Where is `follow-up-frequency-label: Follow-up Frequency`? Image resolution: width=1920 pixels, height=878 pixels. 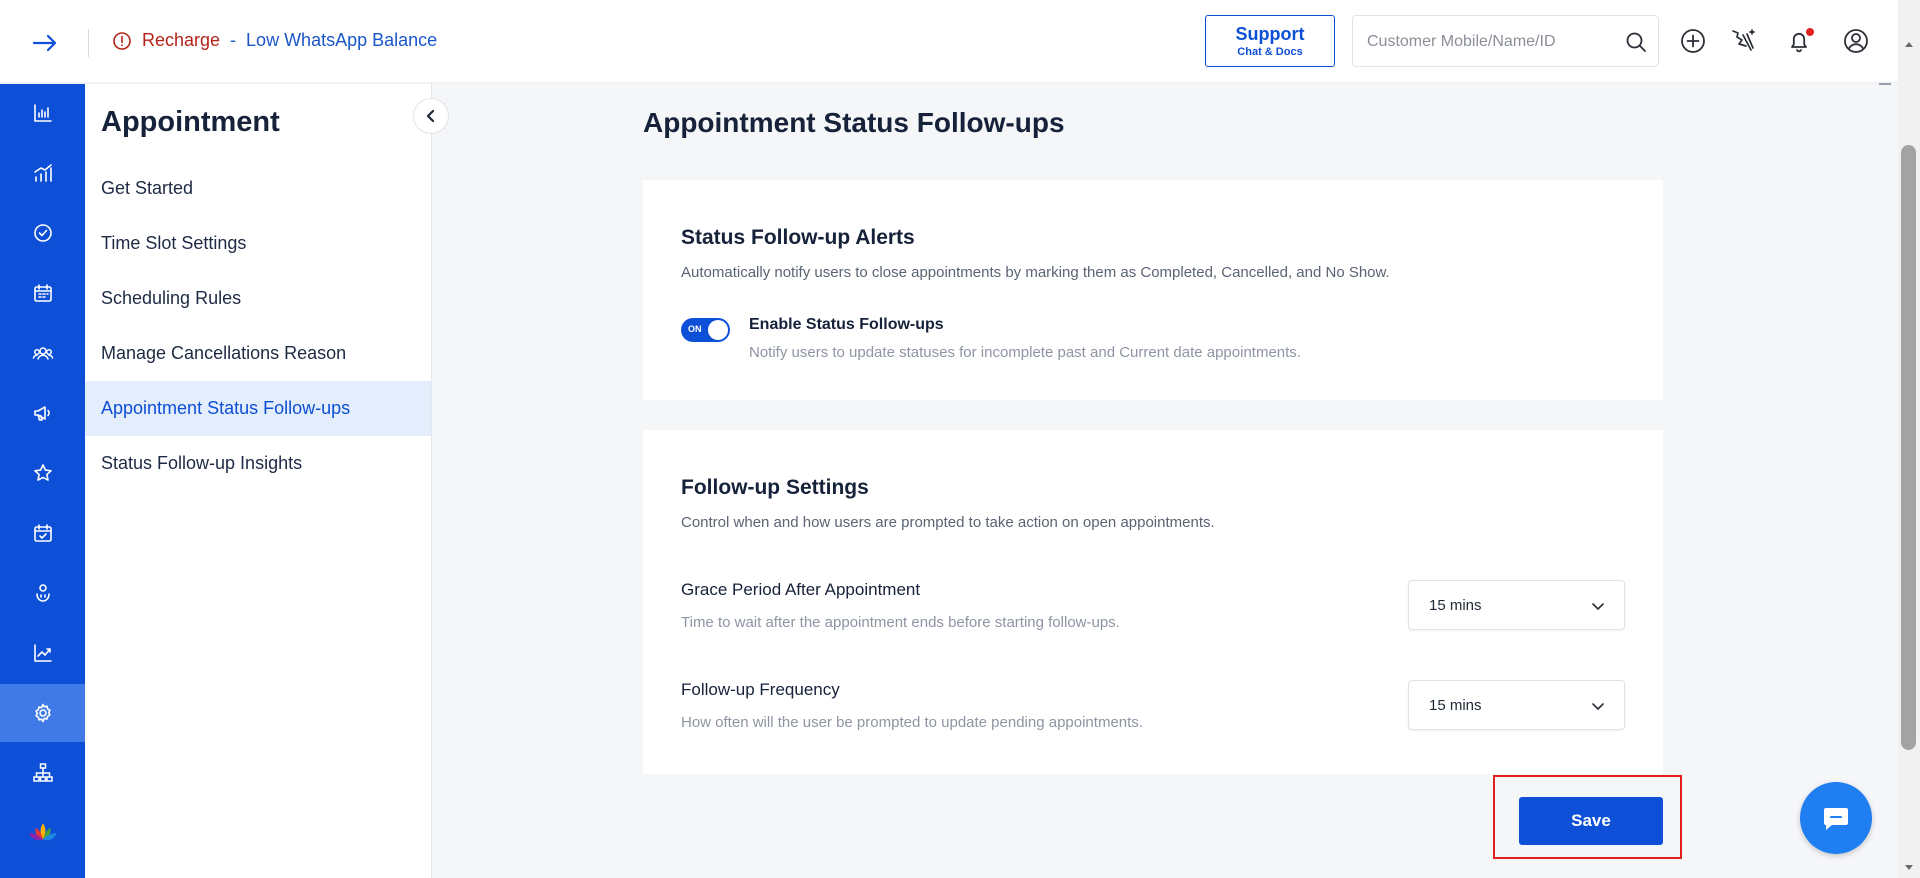
follow-up-frequency-label: Follow-up Frequency is located at coordinates (760, 689).